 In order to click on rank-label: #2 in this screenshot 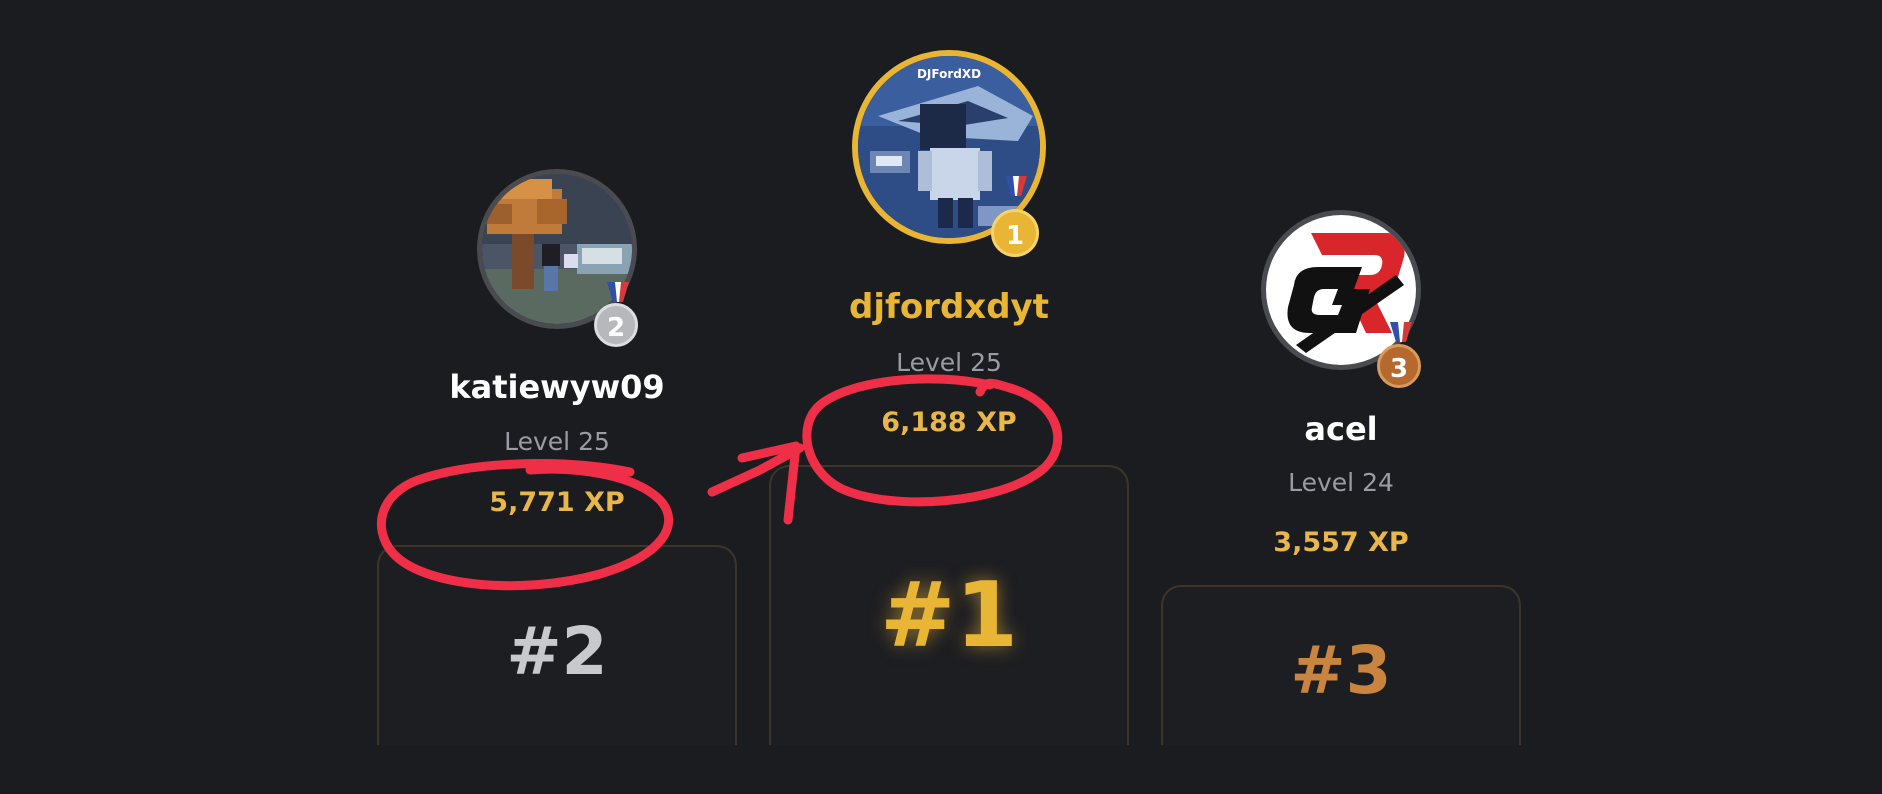, I will do `click(557, 651)`.